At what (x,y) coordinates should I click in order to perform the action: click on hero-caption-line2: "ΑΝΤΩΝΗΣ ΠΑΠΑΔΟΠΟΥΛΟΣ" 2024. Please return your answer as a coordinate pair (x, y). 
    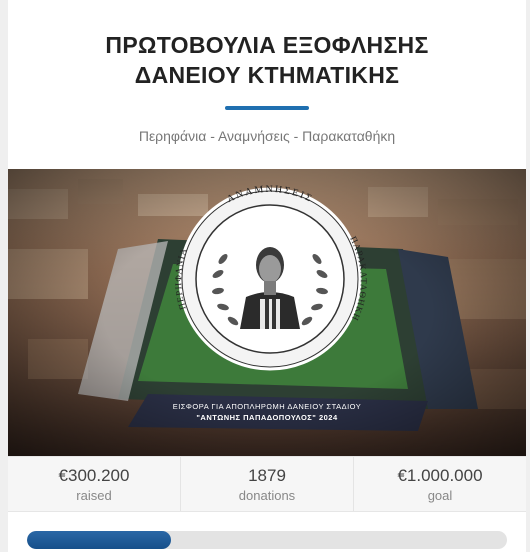
    Looking at the image, I should click on (267, 417).